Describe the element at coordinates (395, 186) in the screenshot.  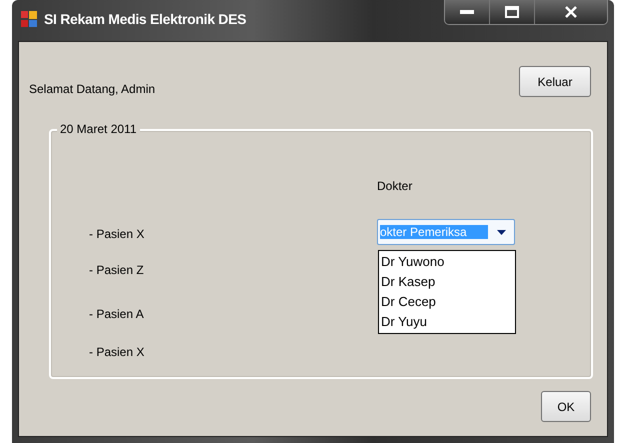
I see `doctor-label: Dokter` at that location.